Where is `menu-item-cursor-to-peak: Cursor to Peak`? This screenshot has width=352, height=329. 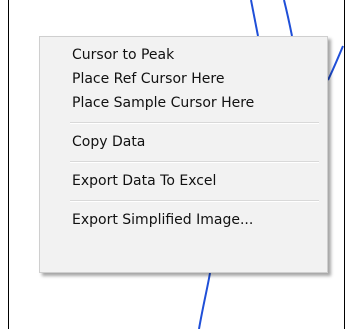 menu-item-cursor-to-peak: Cursor to Peak is located at coordinates (183, 55).